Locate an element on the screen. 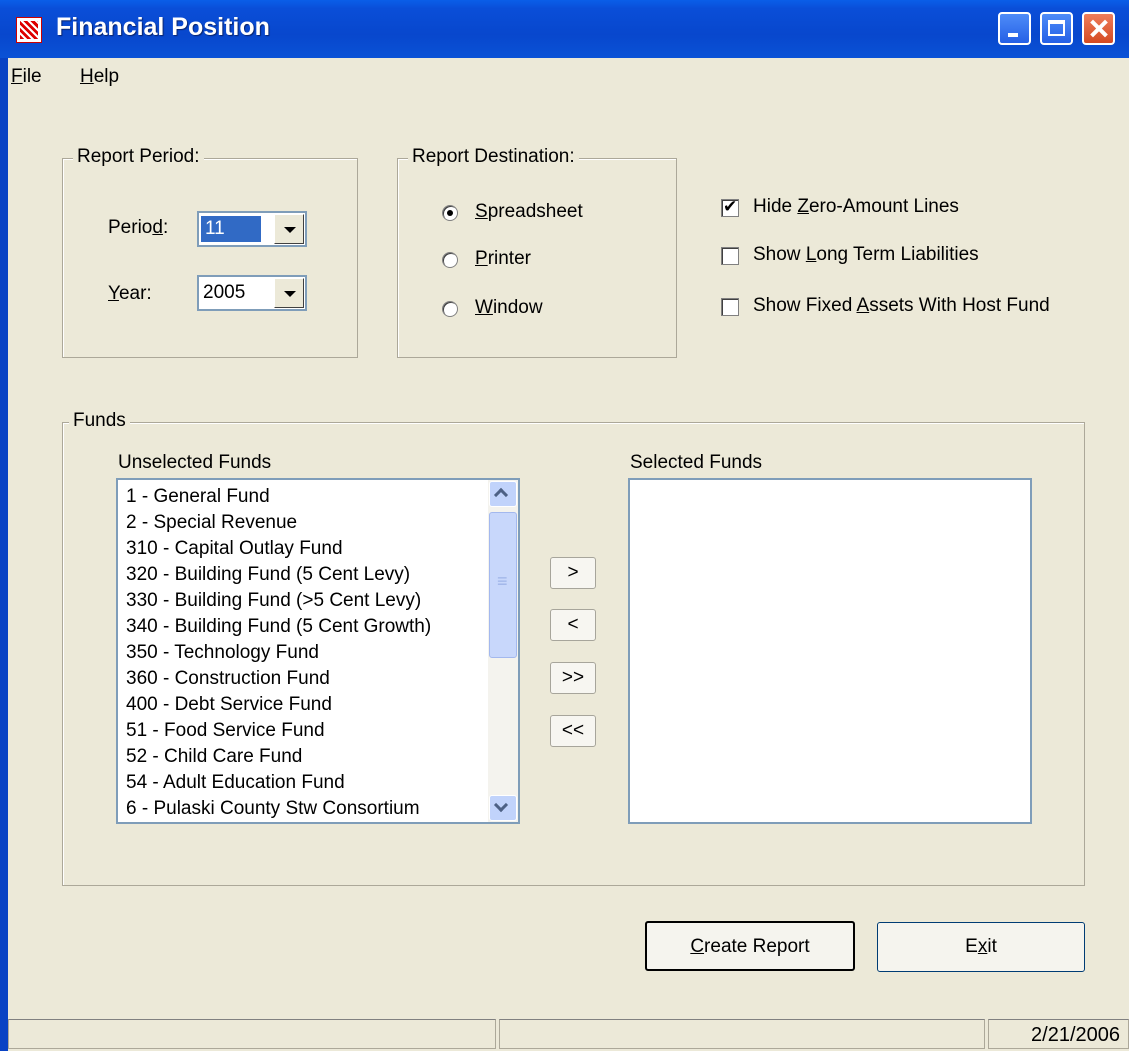 This screenshot has width=1129, height=1051. list-item: 350 - Technology Fund is located at coordinates (222, 653).